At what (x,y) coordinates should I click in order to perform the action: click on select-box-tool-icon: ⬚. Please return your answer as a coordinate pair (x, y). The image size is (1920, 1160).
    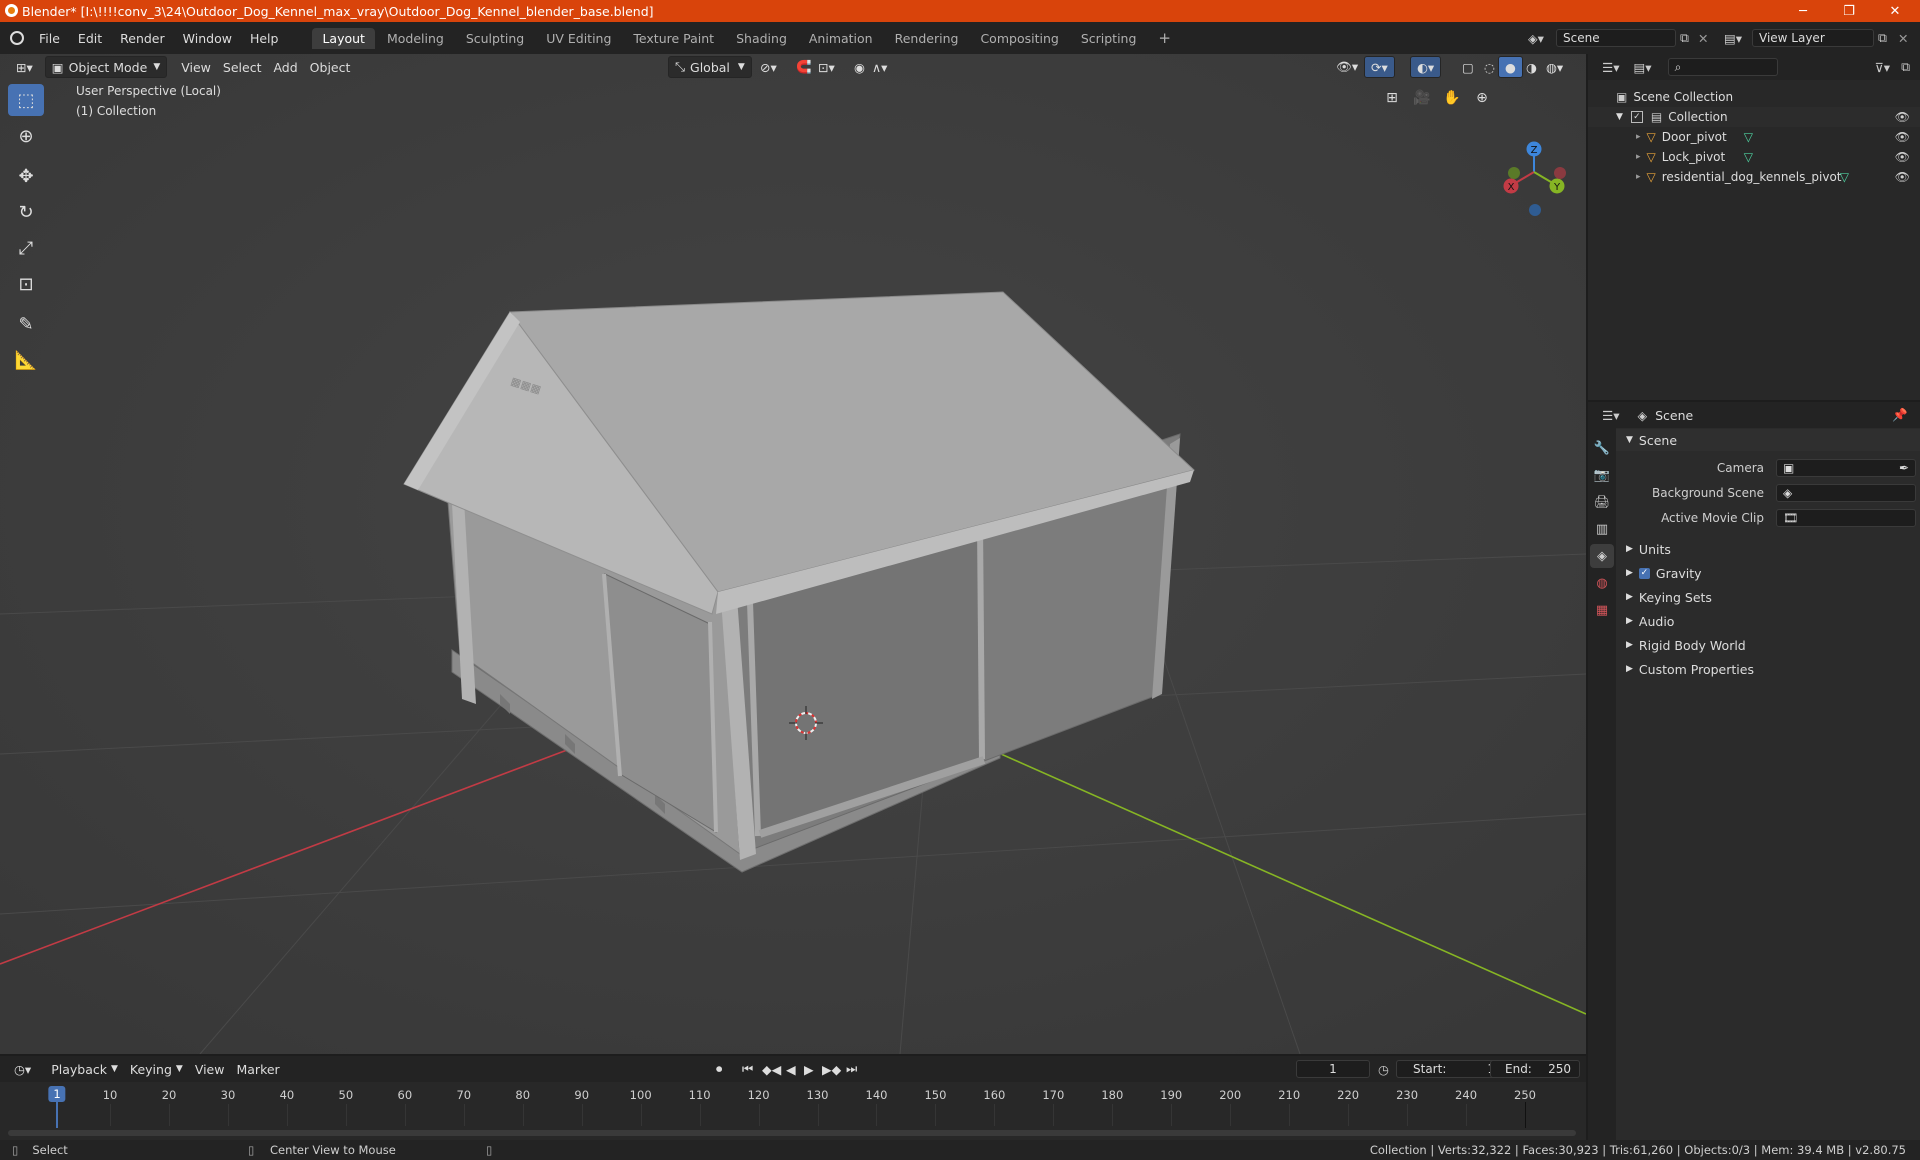
    Looking at the image, I should click on (26, 100).